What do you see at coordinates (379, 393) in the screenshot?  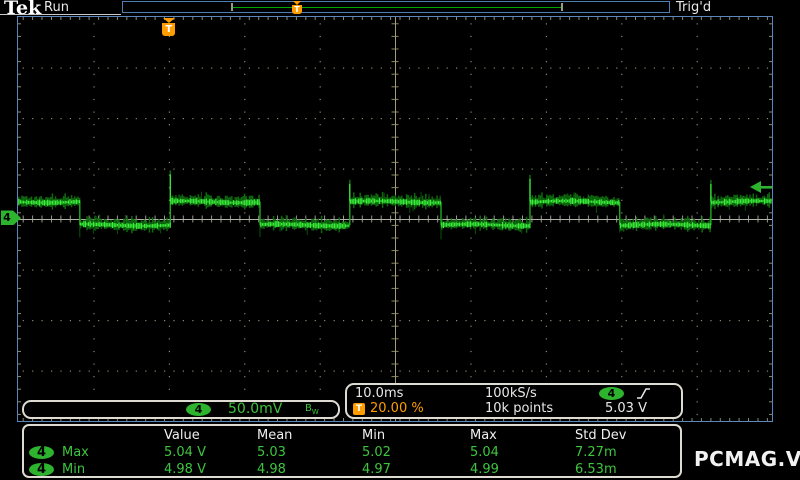 I see `time-per-division: 10.0ms` at bounding box center [379, 393].